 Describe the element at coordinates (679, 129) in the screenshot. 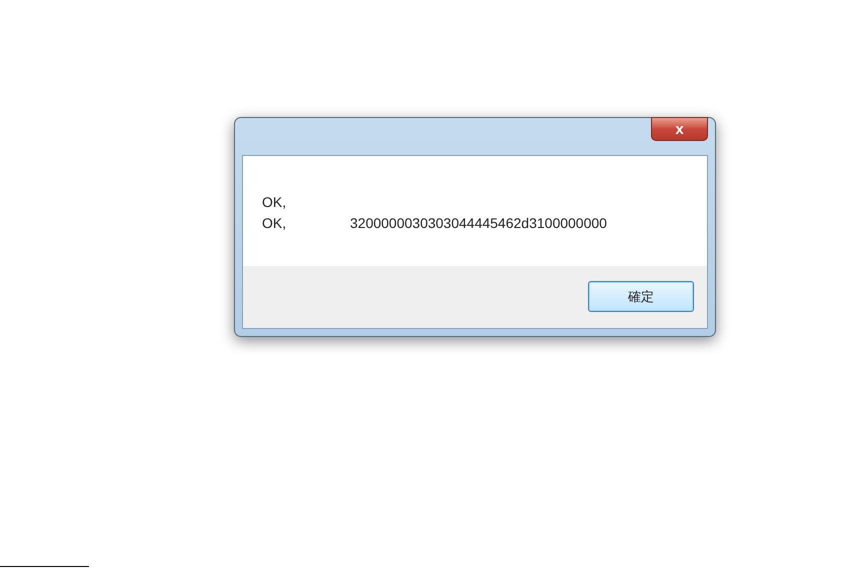

I see `close-button: x` at that location.